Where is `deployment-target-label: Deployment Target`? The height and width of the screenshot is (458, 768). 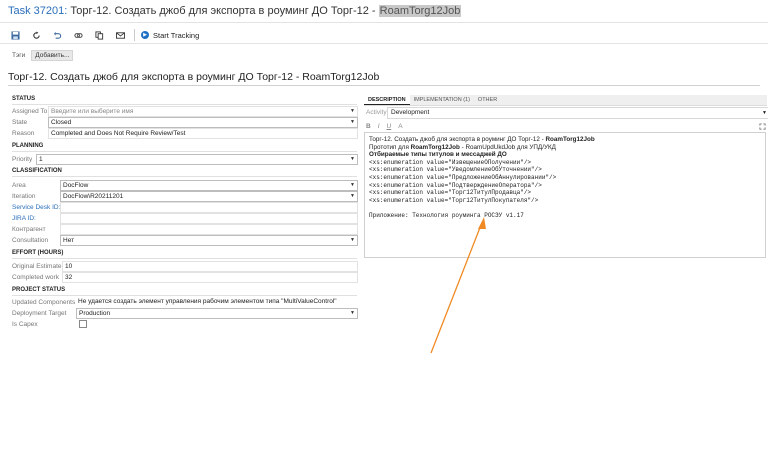
deployment-target-label: Deployment Target is located at coordinates (39, 313).